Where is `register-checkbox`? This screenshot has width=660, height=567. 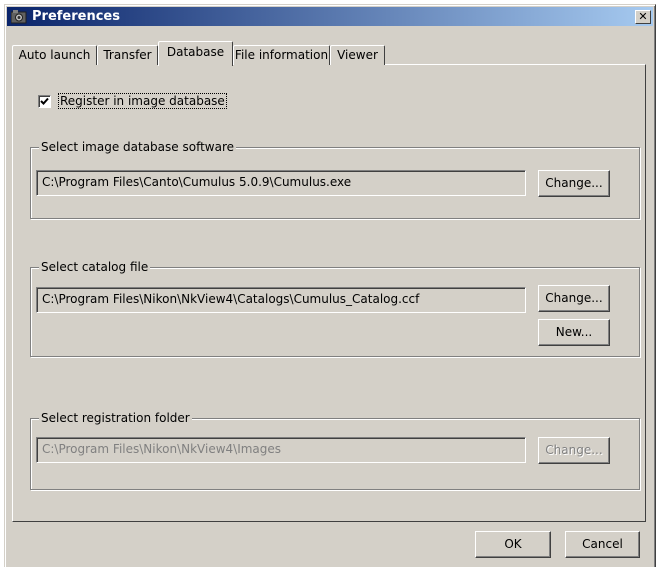
register-checkbox is located at coordinates (44, 101).